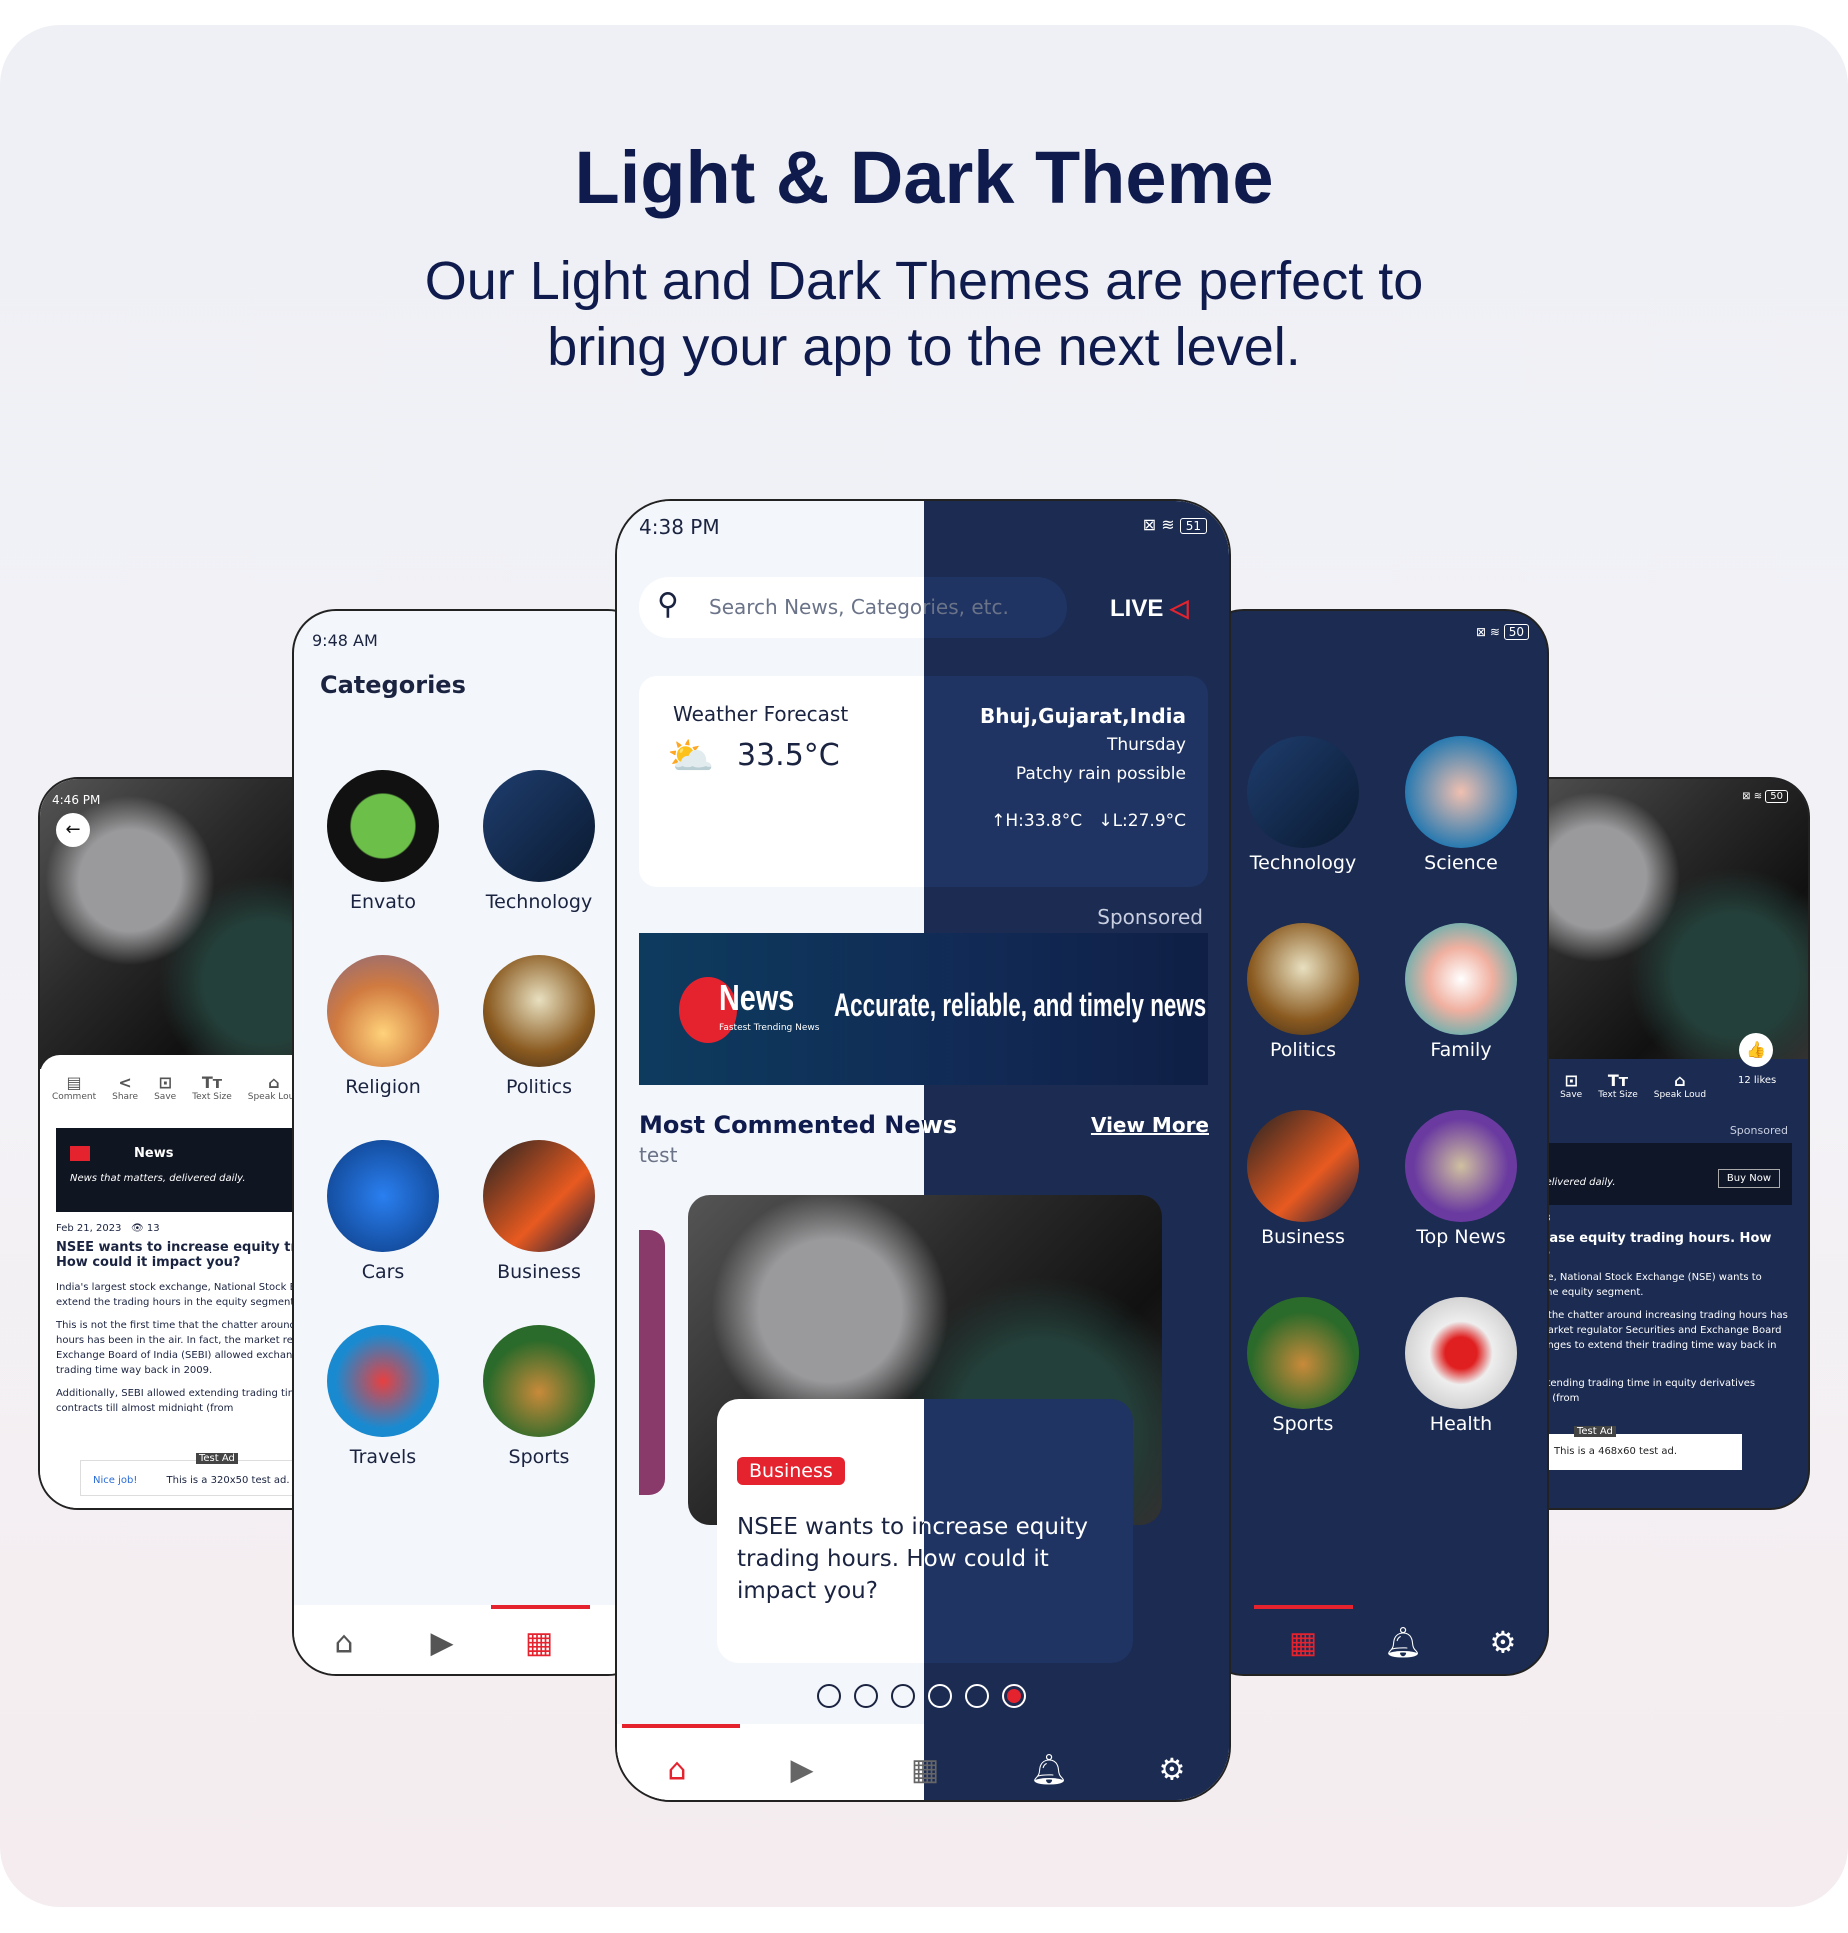 This screenshot has height=1933, width=1848. What do you see at coordinates (1461, 863) in the screenshot?
I see `category-label: Science` at bounding box center [1461, 863].